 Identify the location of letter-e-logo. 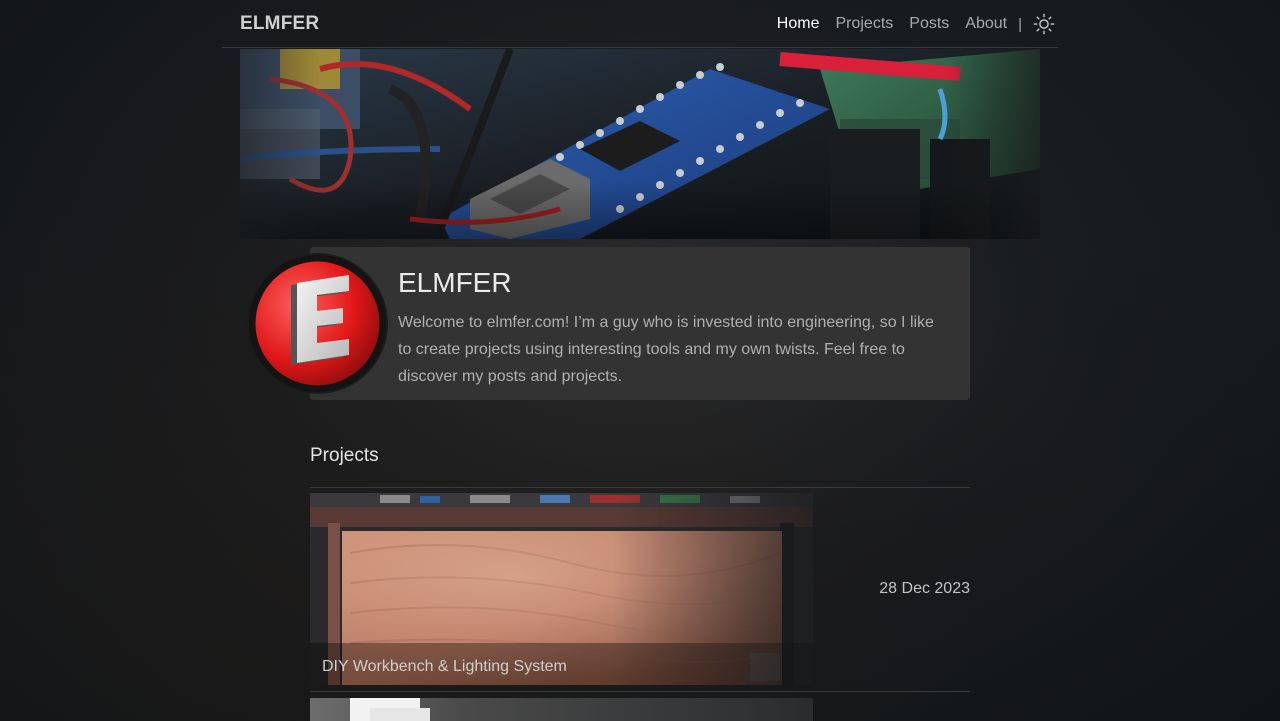
(317, 323).